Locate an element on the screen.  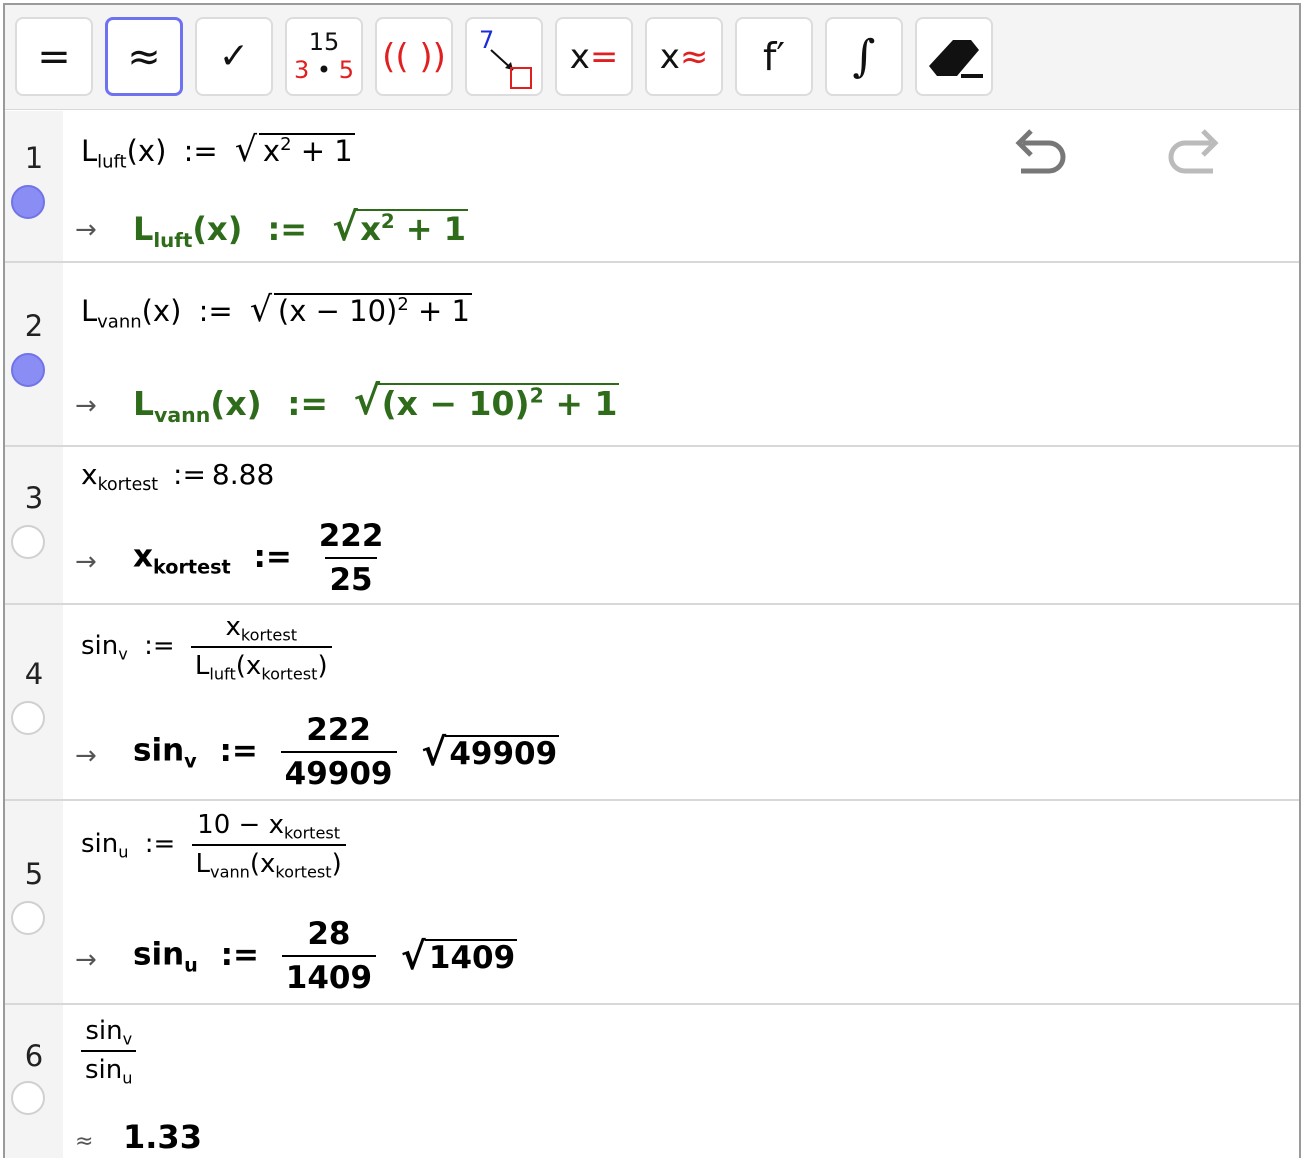
row-number: 1 is located at coordinates (34, 158).